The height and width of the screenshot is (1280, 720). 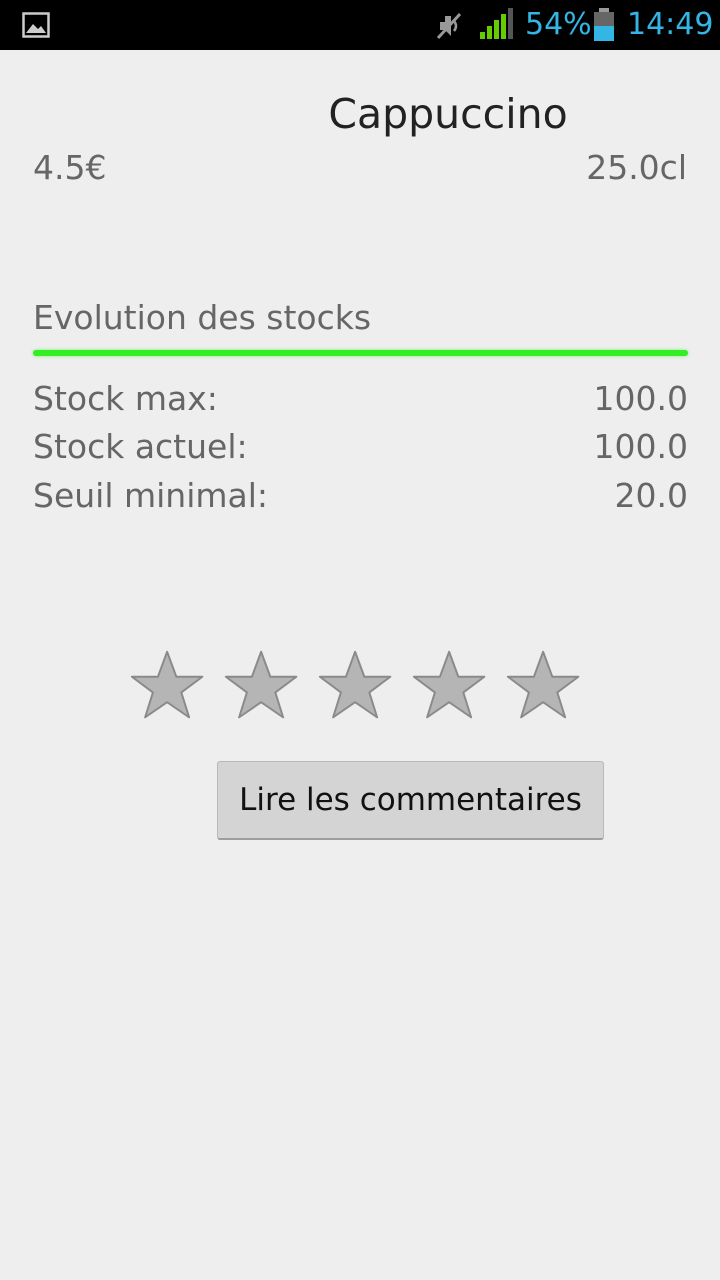 I want to click on signal-icon, so click(x=496, y=23).